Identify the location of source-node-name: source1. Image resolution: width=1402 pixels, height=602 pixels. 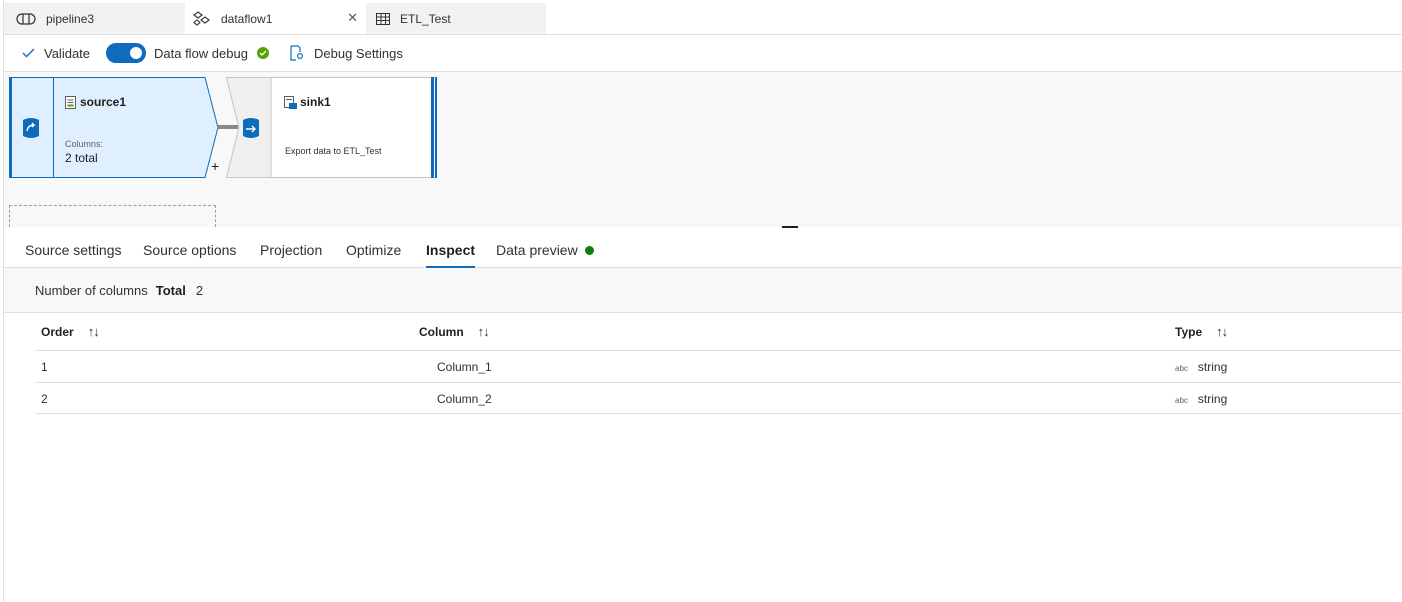
(103, 102).